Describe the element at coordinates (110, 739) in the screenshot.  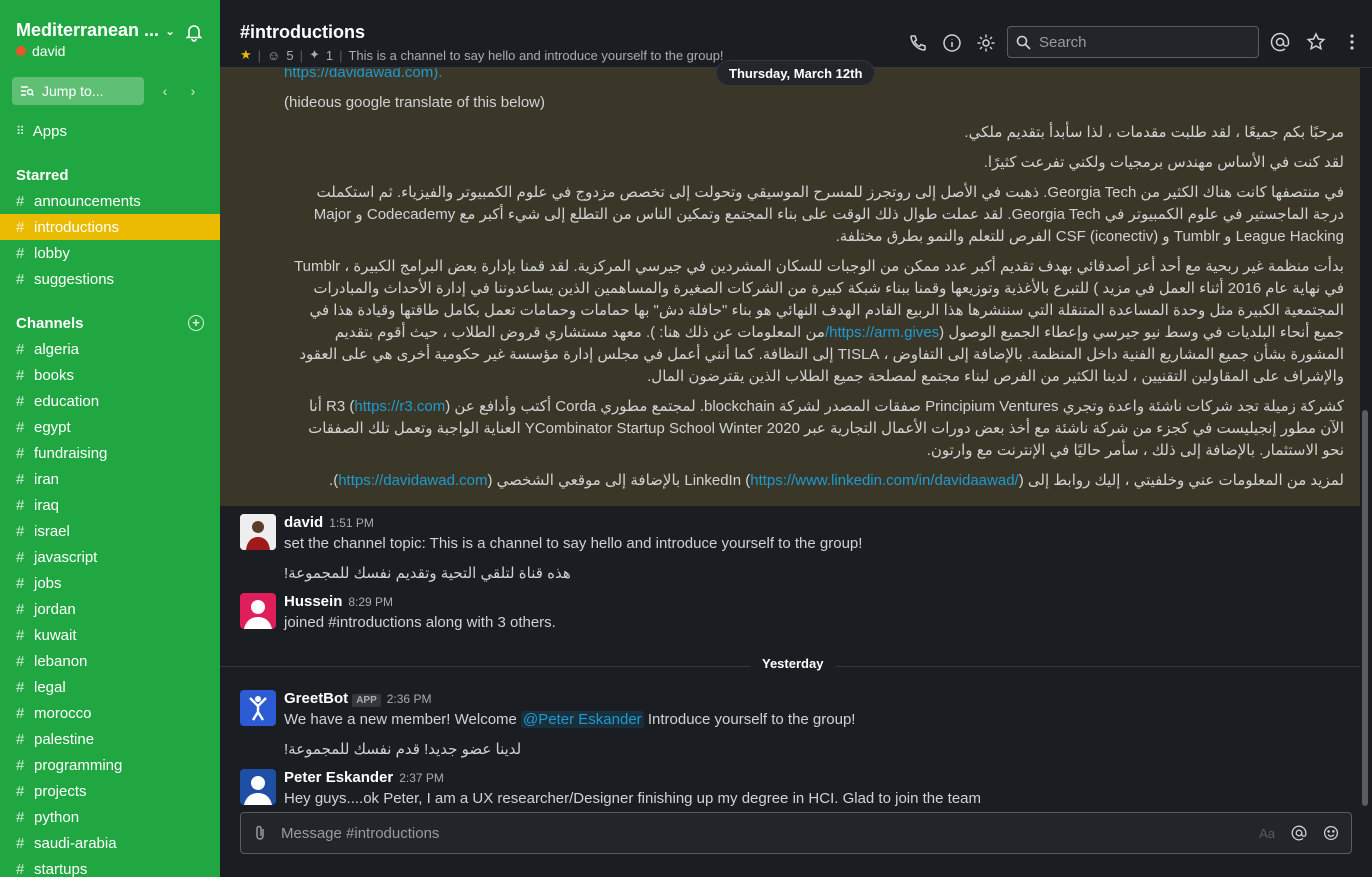
I see `sidebar-item-palestine: # palestine` at that location.